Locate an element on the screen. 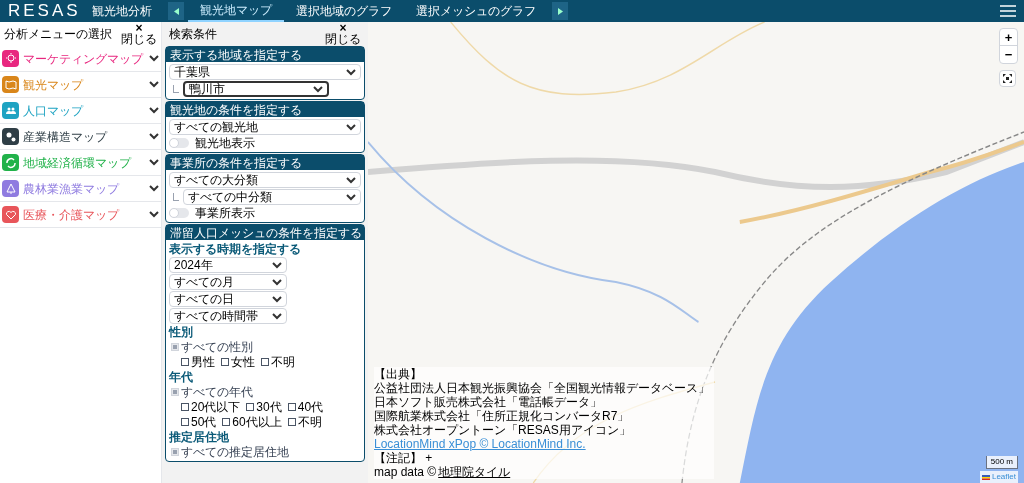  attribution-text: 【注記】 + is located at coordinates (403, 458).